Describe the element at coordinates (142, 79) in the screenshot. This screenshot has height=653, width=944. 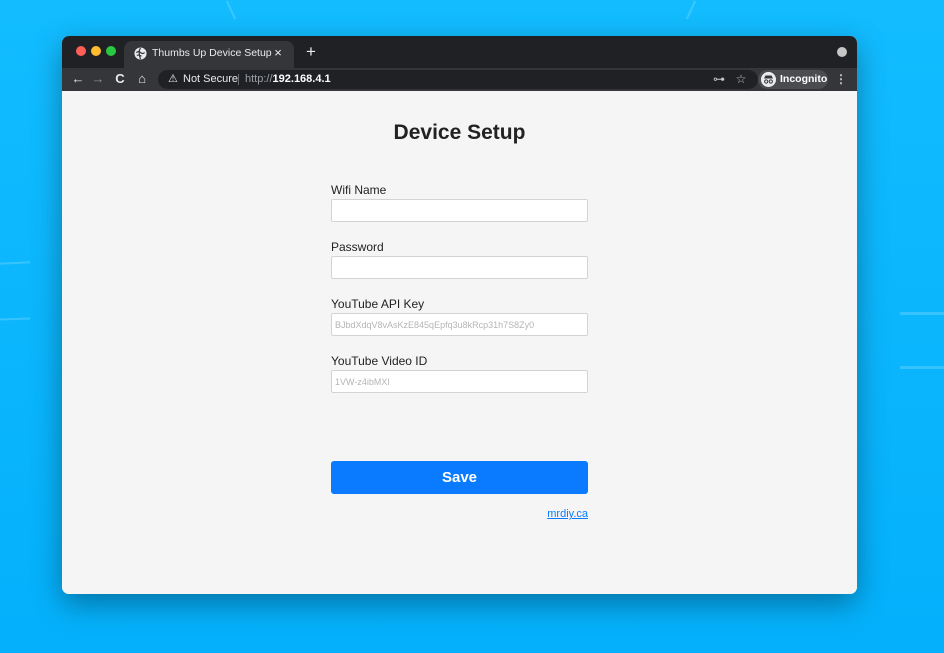
I see `home-icon: ⌂` at that location.